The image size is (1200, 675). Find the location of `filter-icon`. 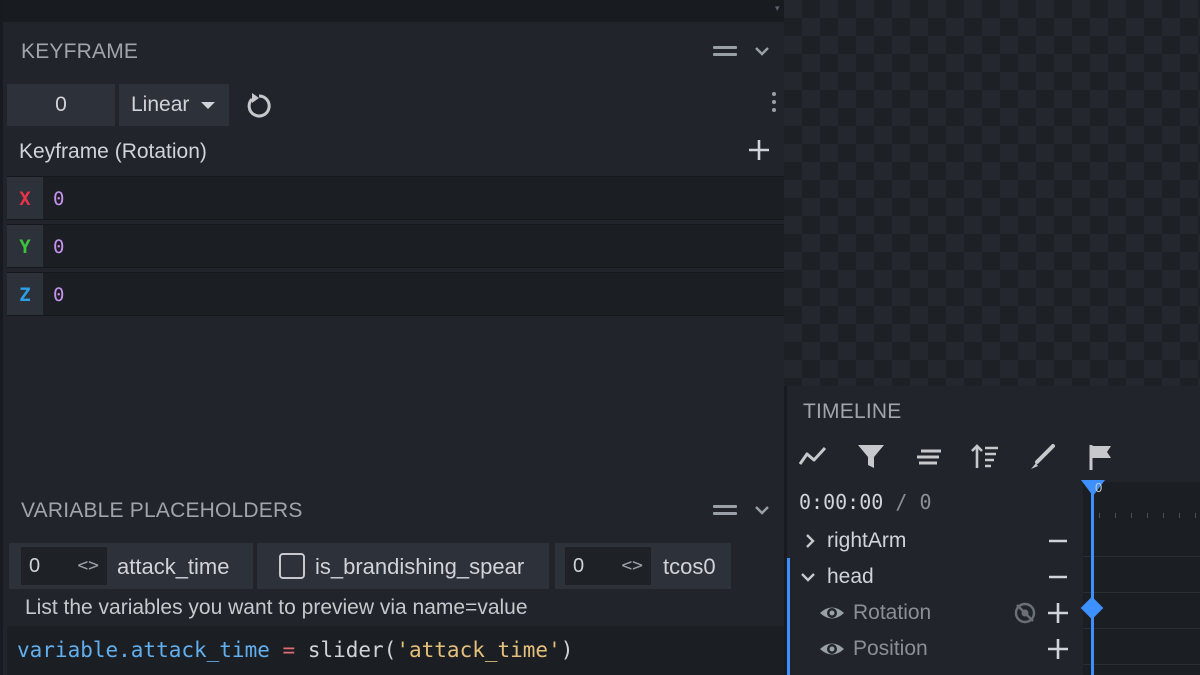

filter-icon is located at coordinates (871, 457).